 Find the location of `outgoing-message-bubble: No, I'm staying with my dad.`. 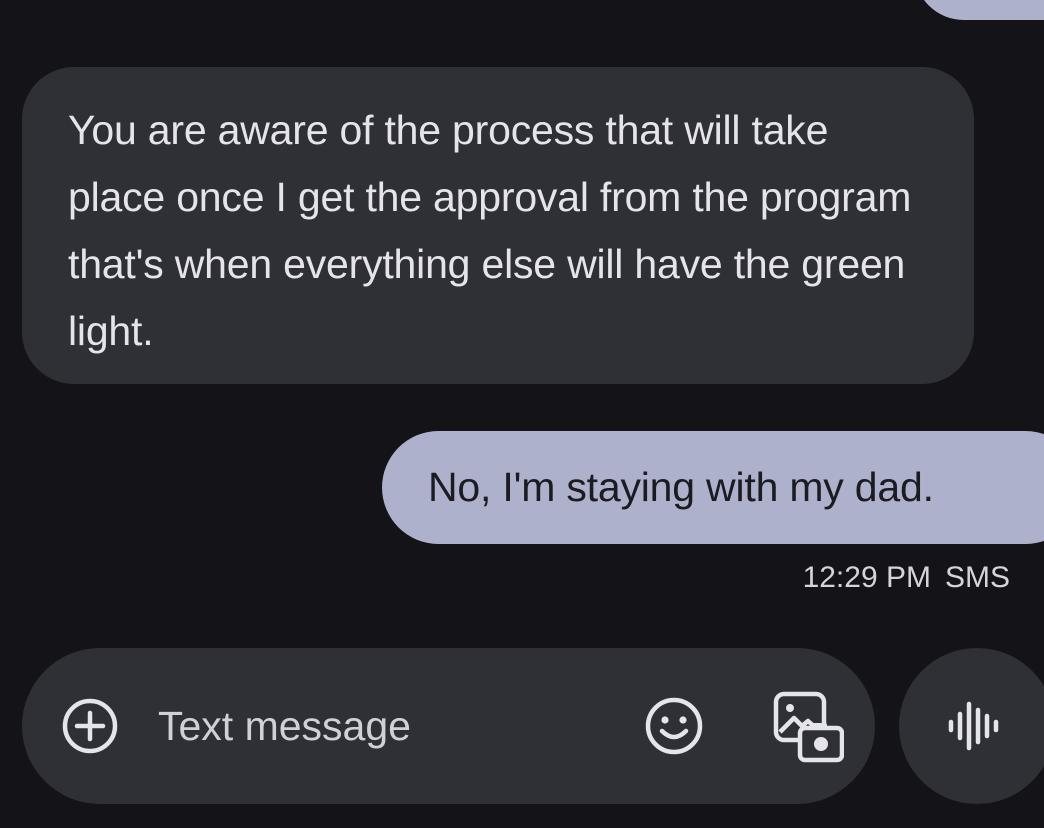

outgoing-message-bubble: No, I'm staying with my dad. is located at coordinates (713, 487).